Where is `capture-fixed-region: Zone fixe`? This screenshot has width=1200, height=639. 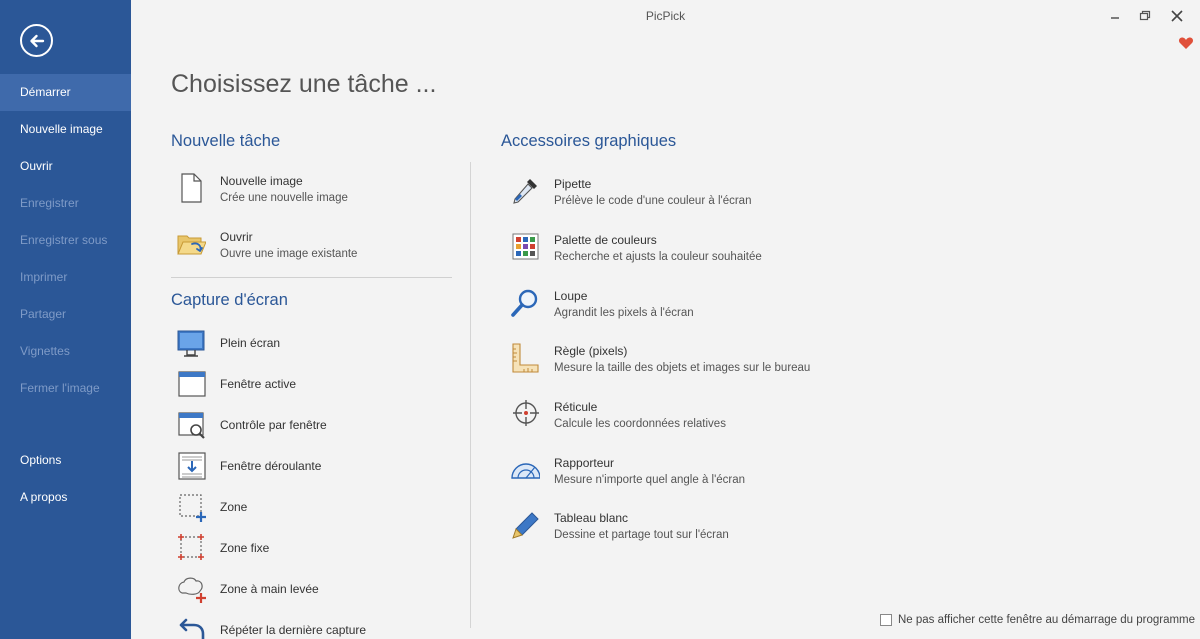
capture-fixed-region: Zone fixe is located at coordinates (311, 548).